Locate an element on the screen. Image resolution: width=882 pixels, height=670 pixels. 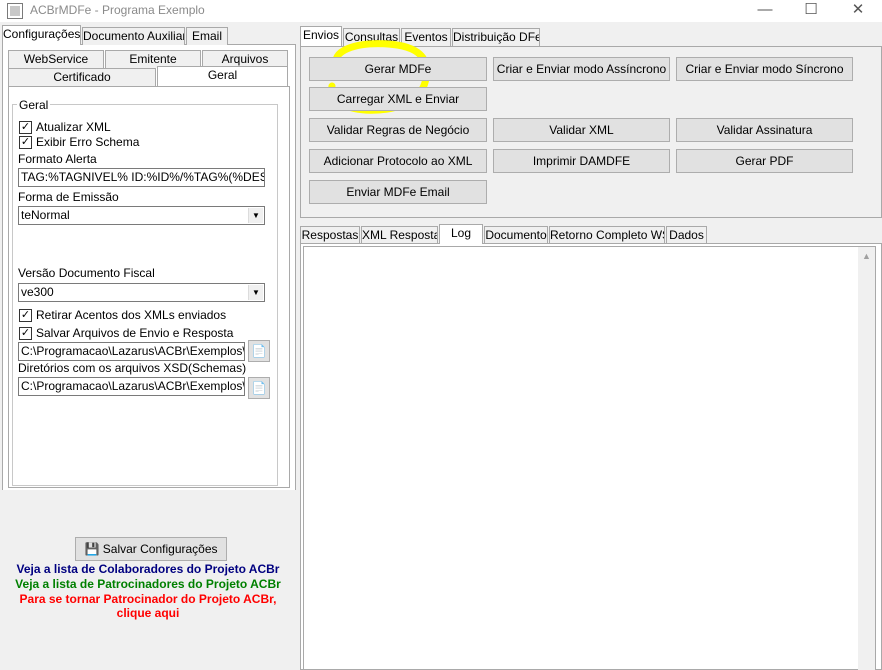
exibir-erro-schema-label: Exibir Erro Schema is located at coordinates (88, 142).